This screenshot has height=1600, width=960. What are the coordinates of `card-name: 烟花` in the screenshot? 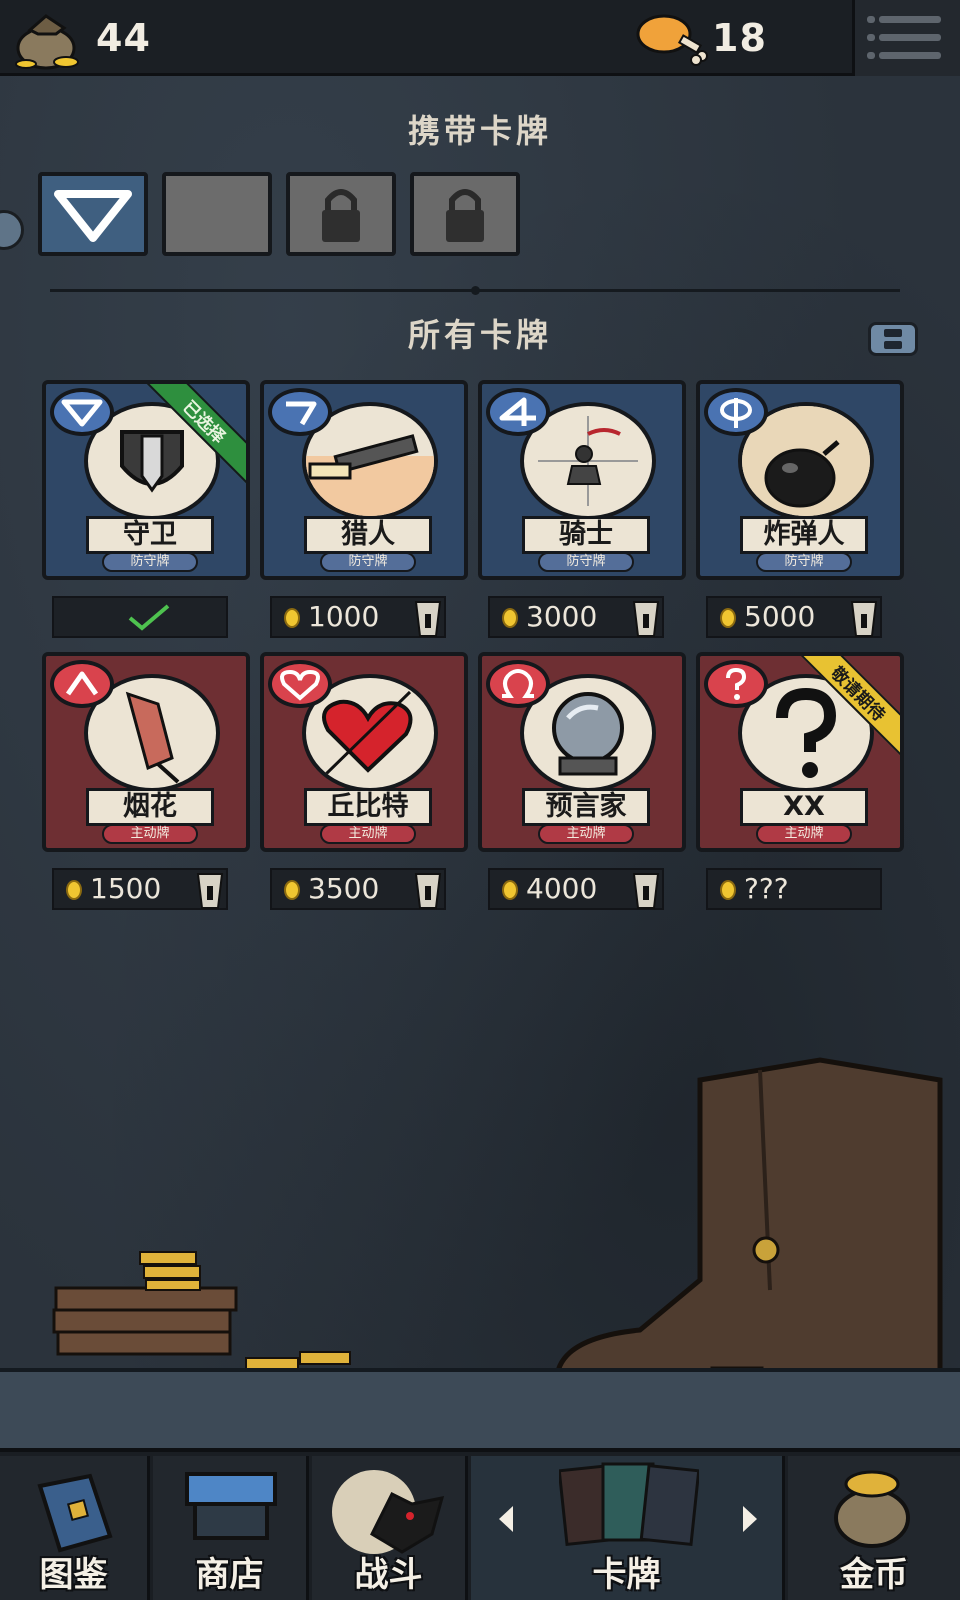 It's located at (150, 807).